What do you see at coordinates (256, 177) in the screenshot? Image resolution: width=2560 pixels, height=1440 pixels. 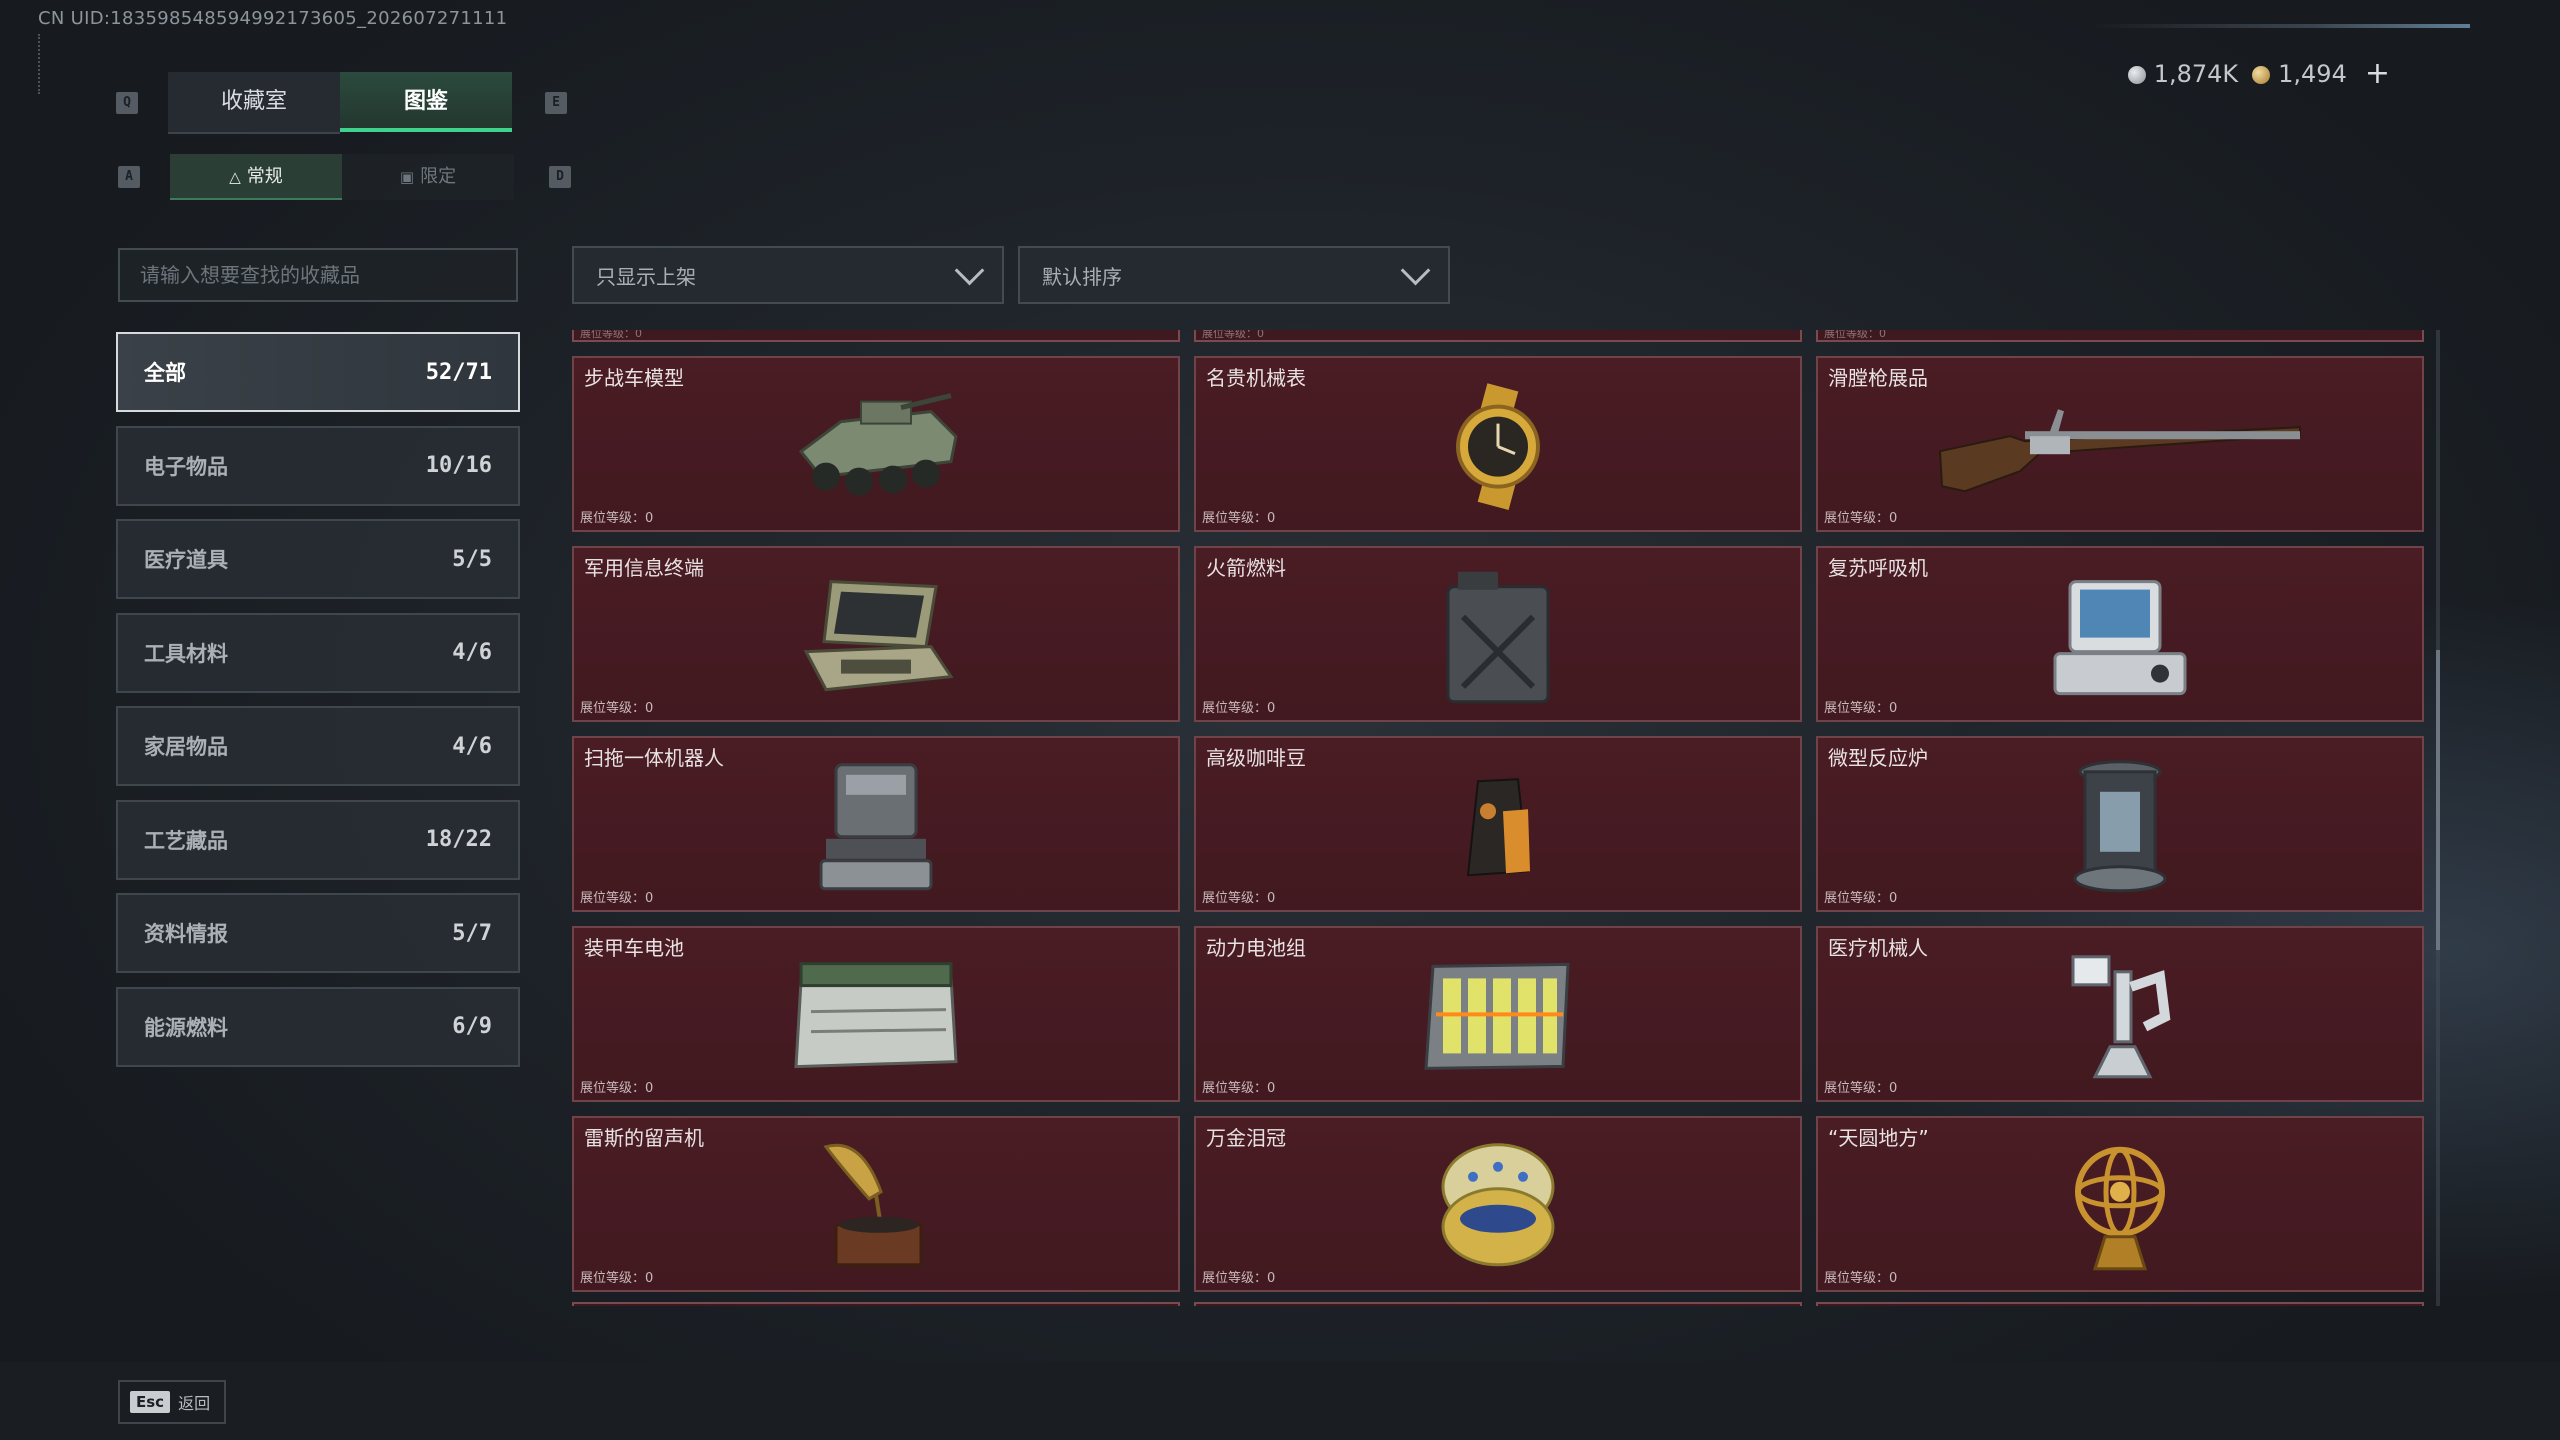 I see `tab-regular: △ 常规` at bounding box center [256, 177].